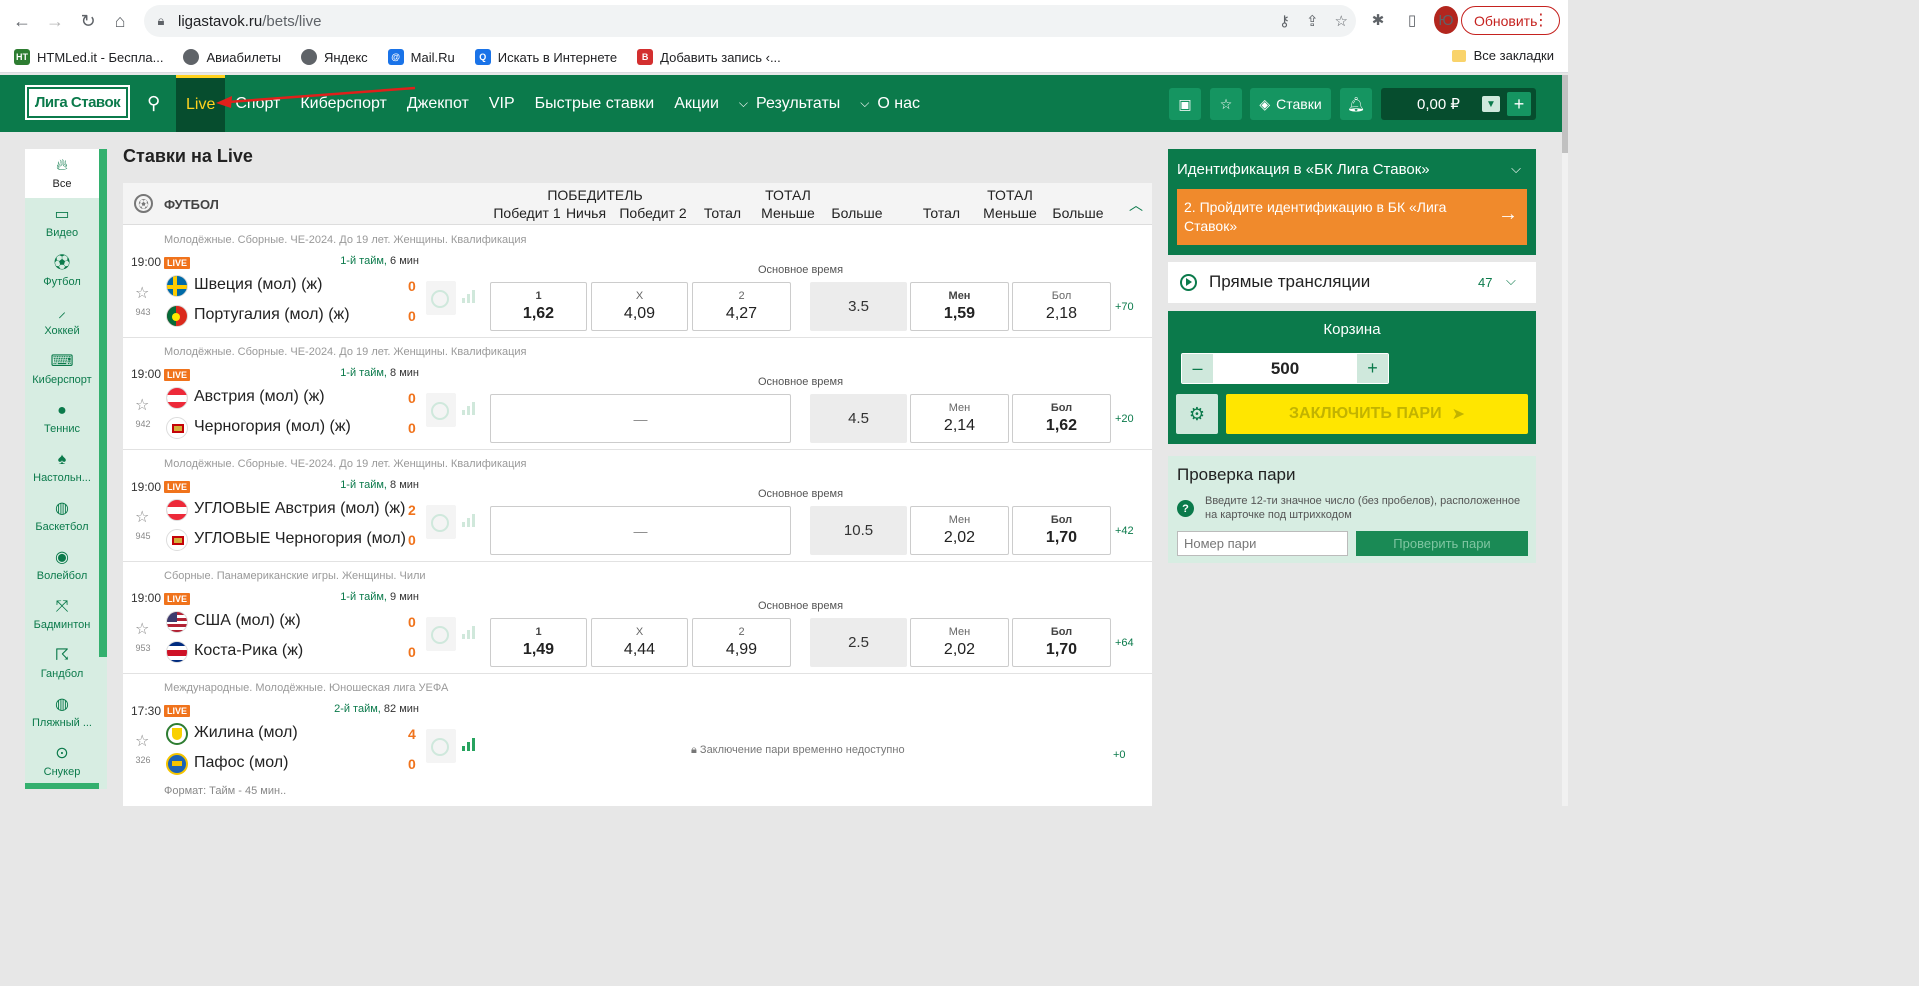  Describe the element at coordinates (300, 763) in the screenshot. I see `team-away: Пафос (мол)` at that location.